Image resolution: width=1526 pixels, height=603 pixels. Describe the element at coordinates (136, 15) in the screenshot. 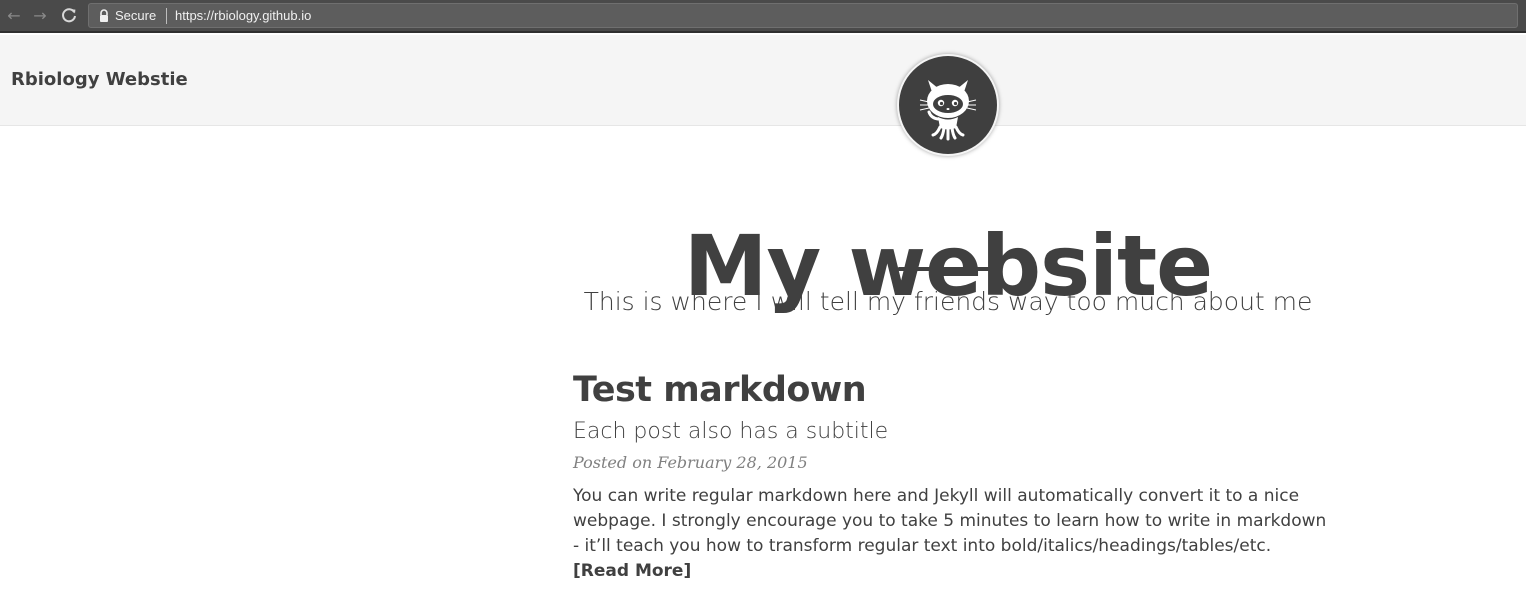

I see `secure-label: Secure` at that location.